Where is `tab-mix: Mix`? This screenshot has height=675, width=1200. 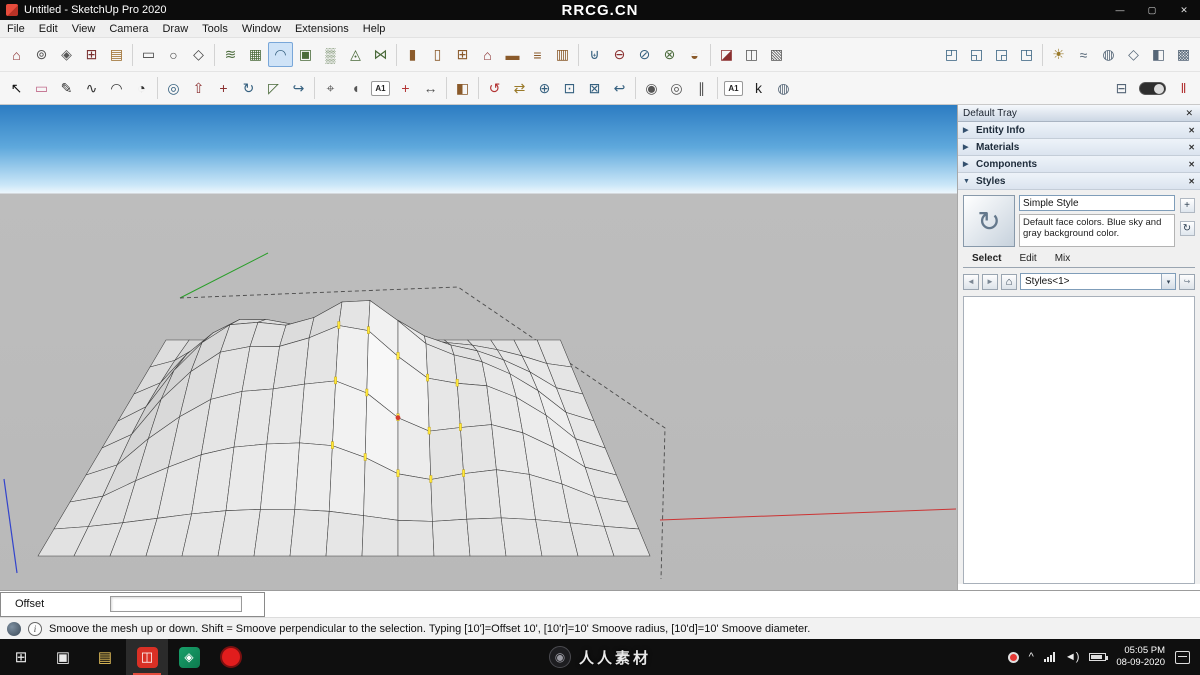 tab-mix: Mix is located at coordinates (1063, 260).